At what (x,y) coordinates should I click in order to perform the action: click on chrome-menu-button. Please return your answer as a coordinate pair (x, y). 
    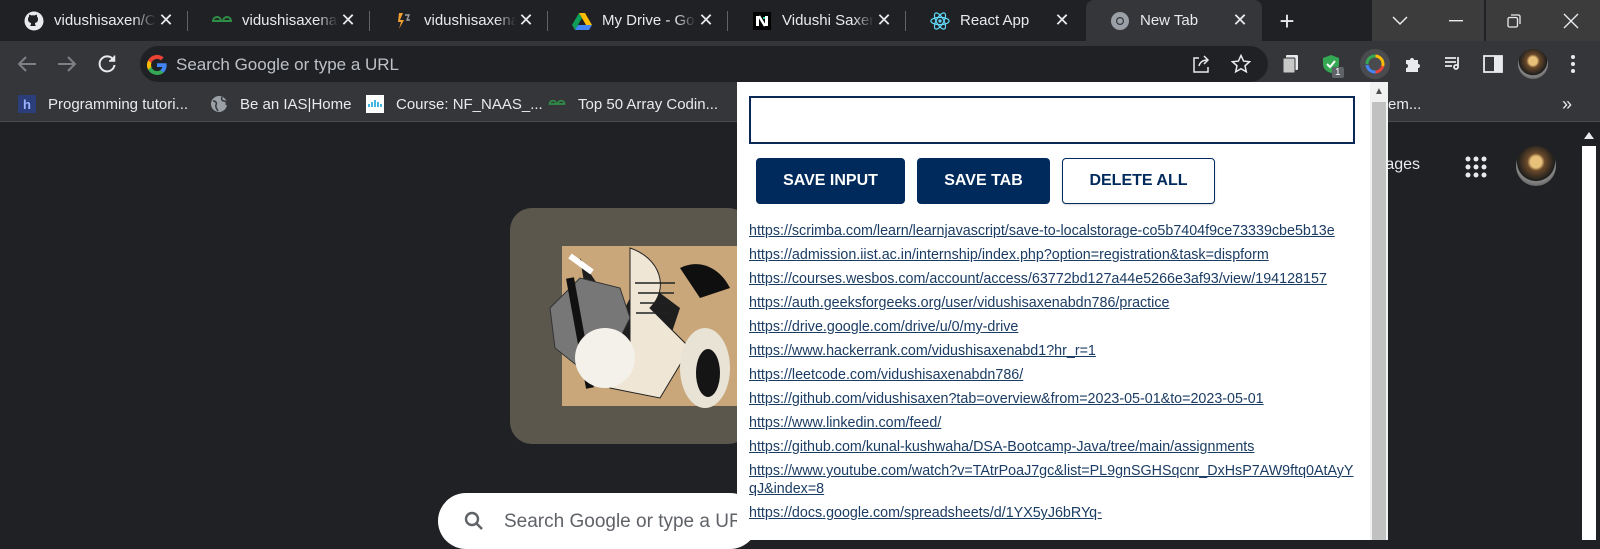
    Looking at the image, I should click on (1573, 64).